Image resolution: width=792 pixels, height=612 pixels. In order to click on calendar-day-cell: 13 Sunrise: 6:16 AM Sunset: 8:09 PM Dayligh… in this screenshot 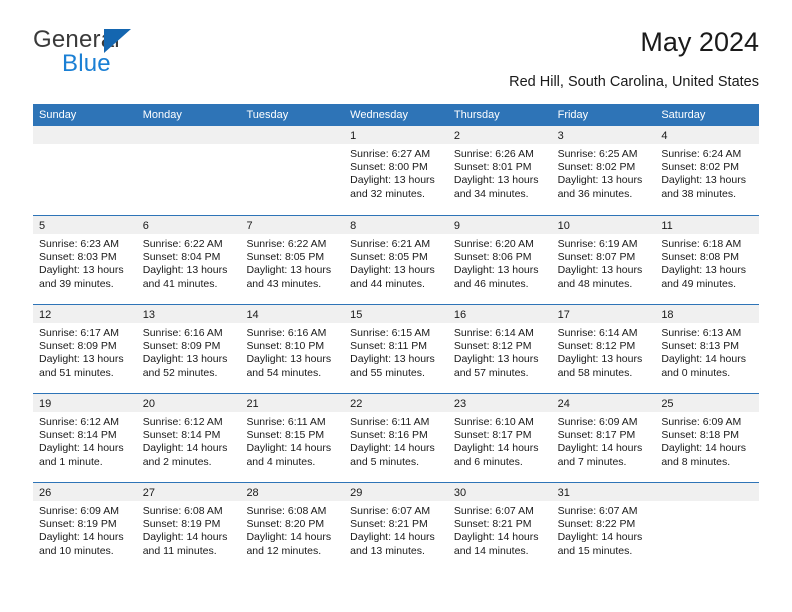, I will do `click(188, 349)`.